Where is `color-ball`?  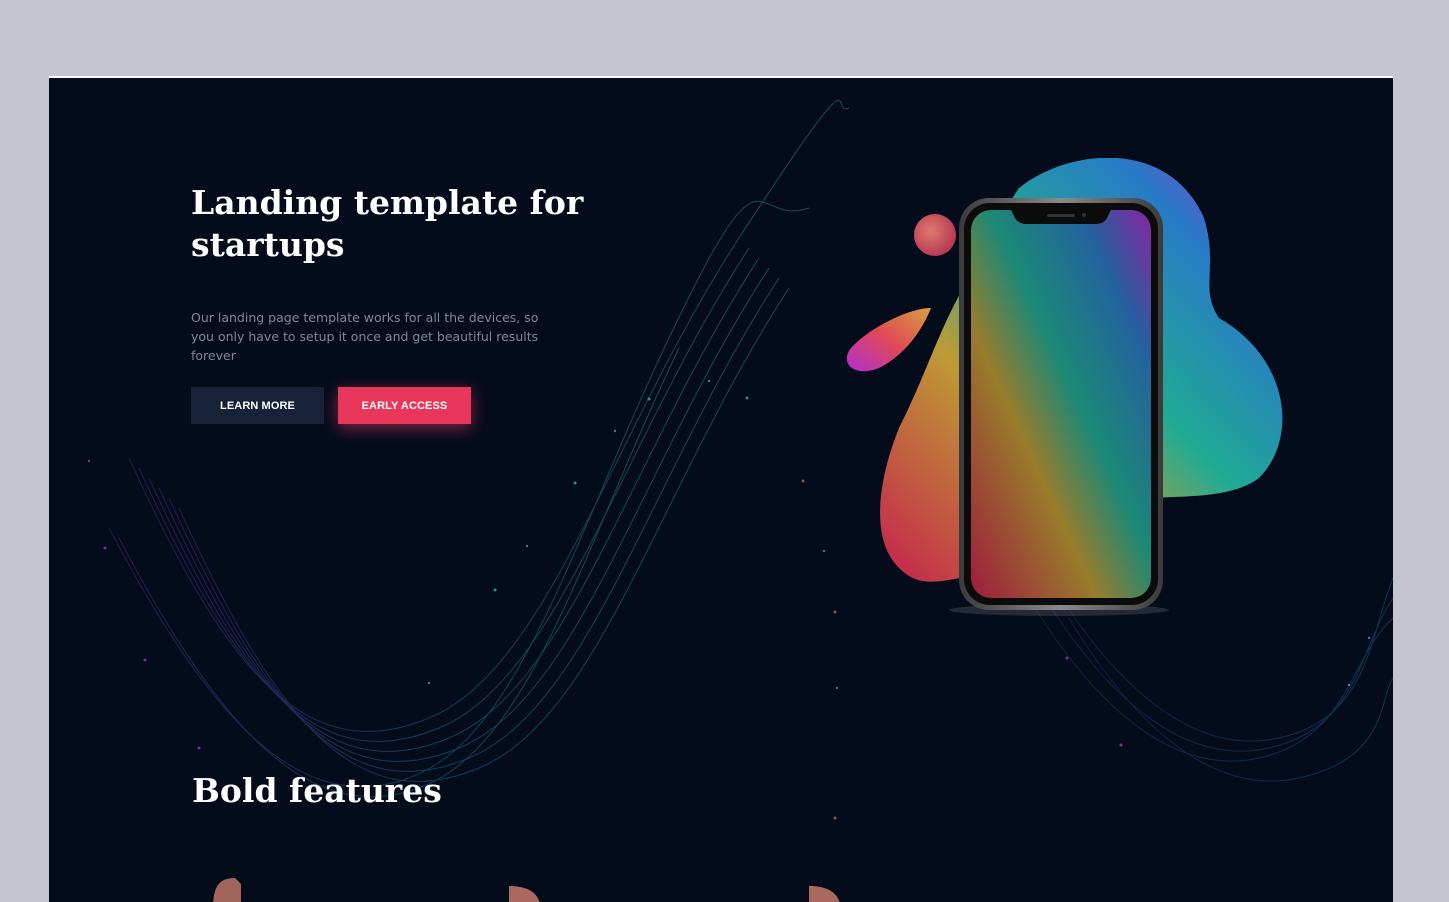 color-ball is located at coordinates (935, 235).